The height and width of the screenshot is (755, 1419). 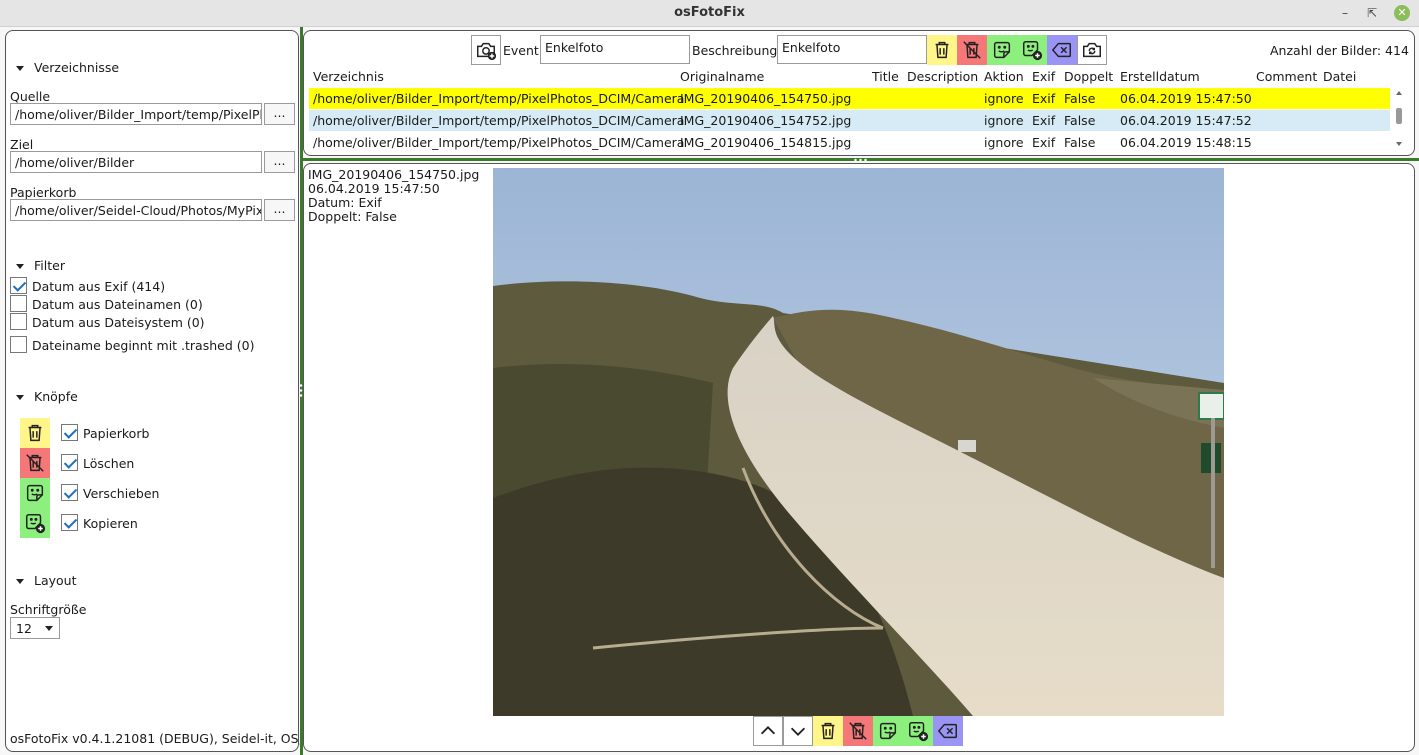 I want to click on column-header: Comment, so click(x=1286, y=77).